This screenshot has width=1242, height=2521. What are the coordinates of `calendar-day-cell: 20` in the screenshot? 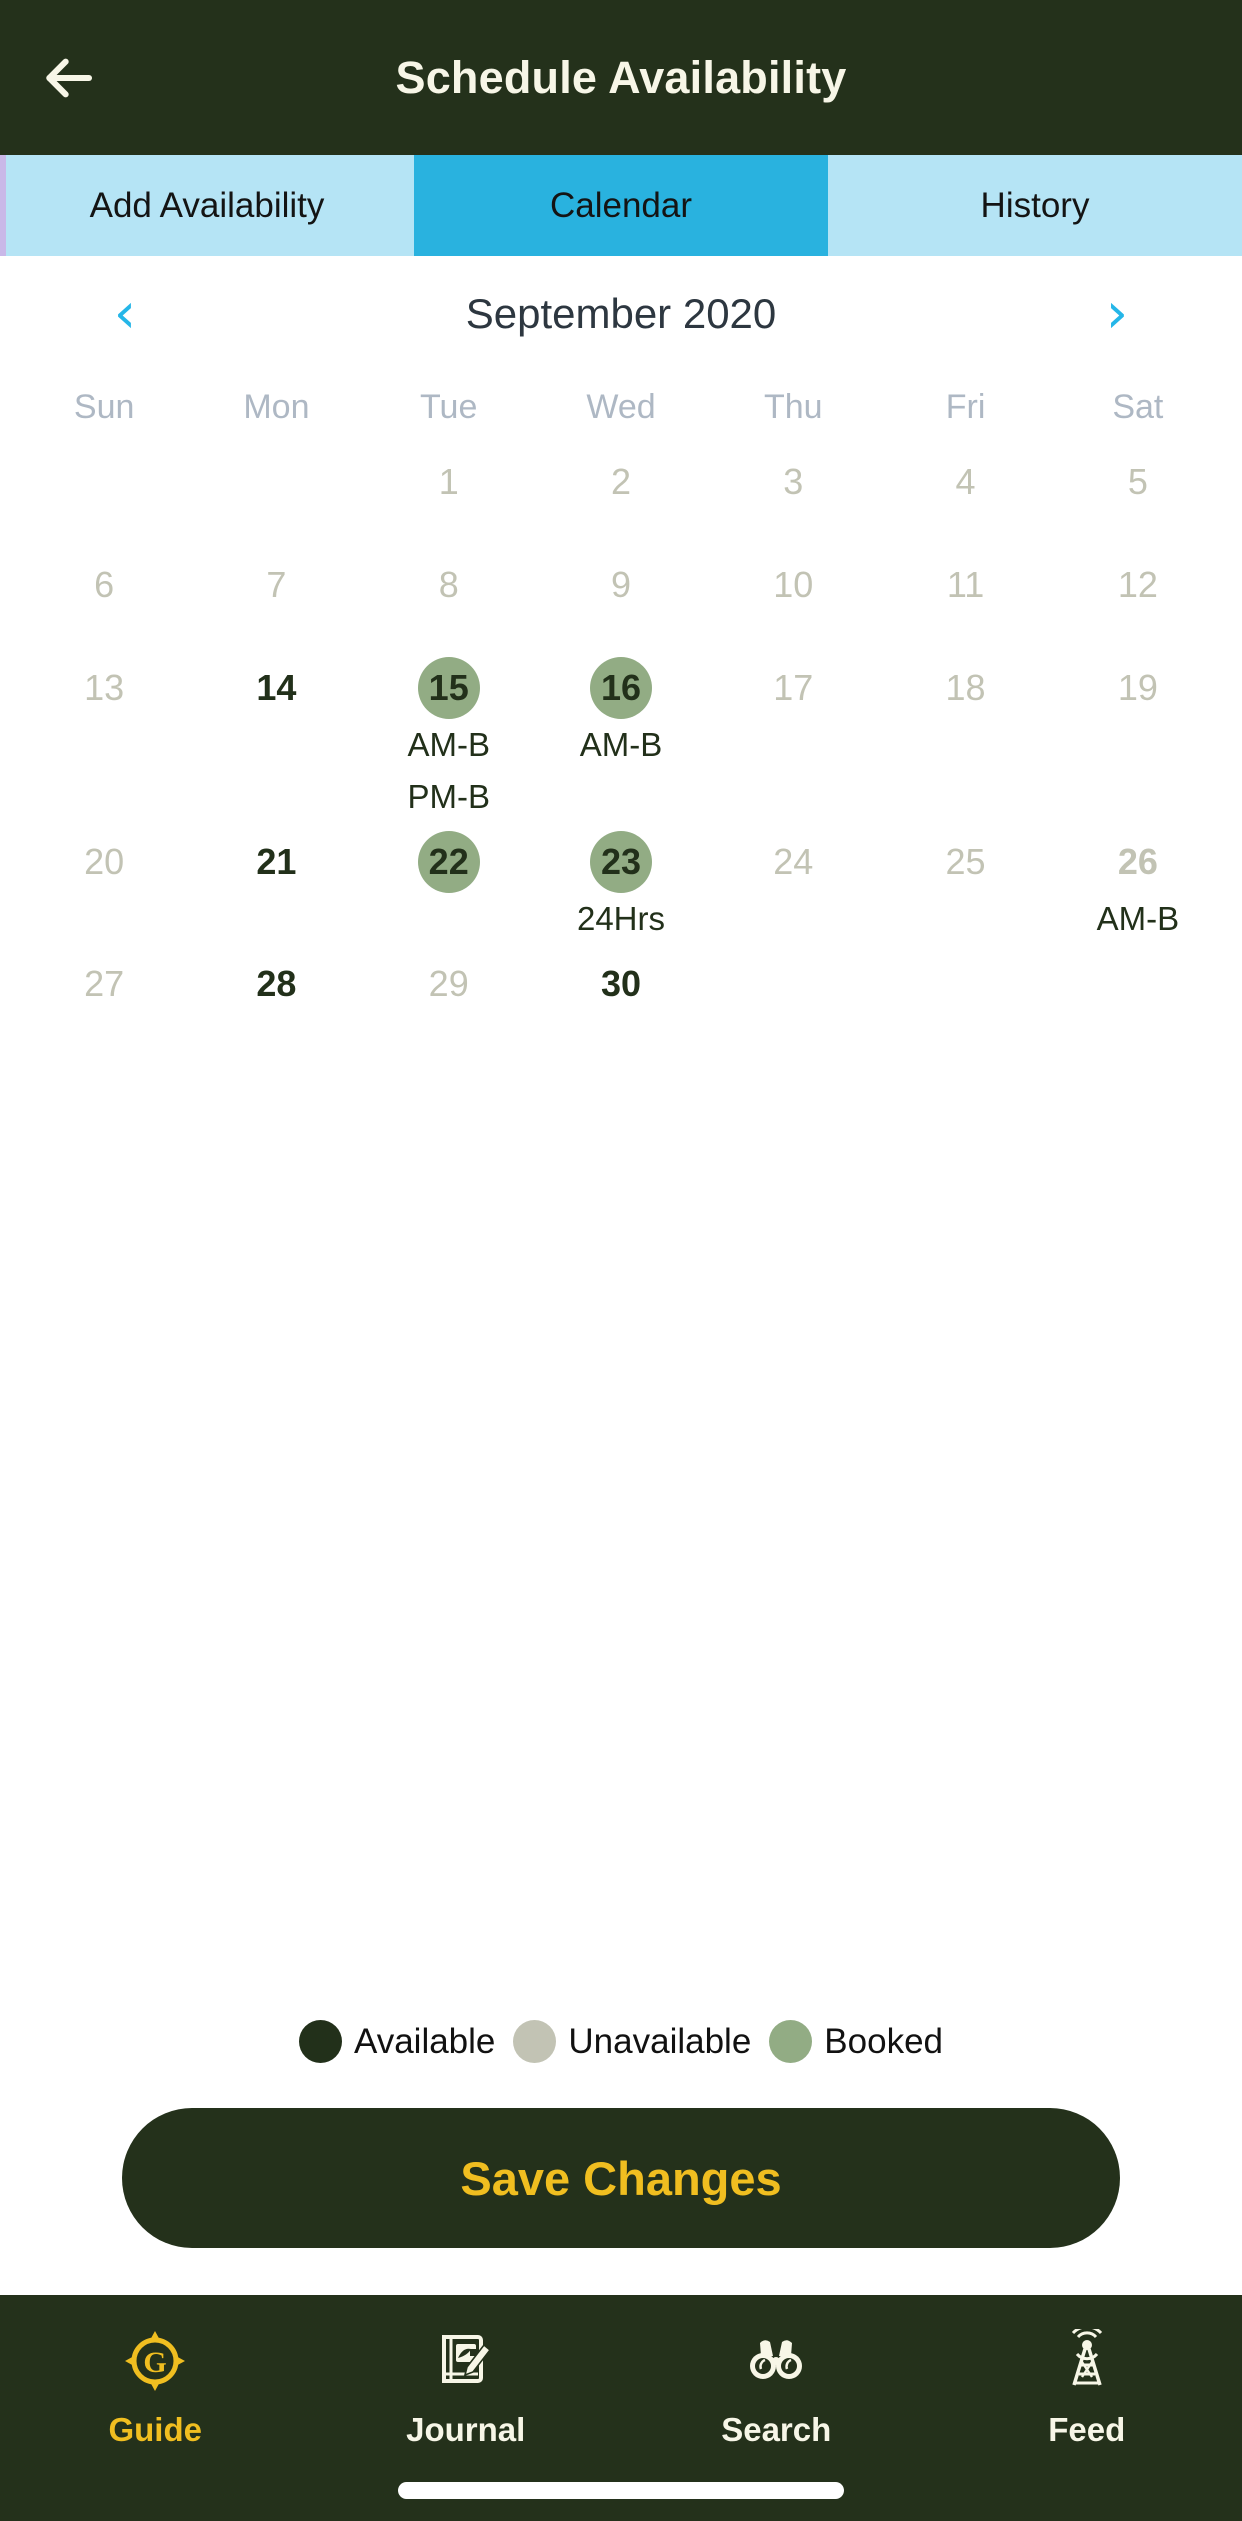 It's located at (104, 884).